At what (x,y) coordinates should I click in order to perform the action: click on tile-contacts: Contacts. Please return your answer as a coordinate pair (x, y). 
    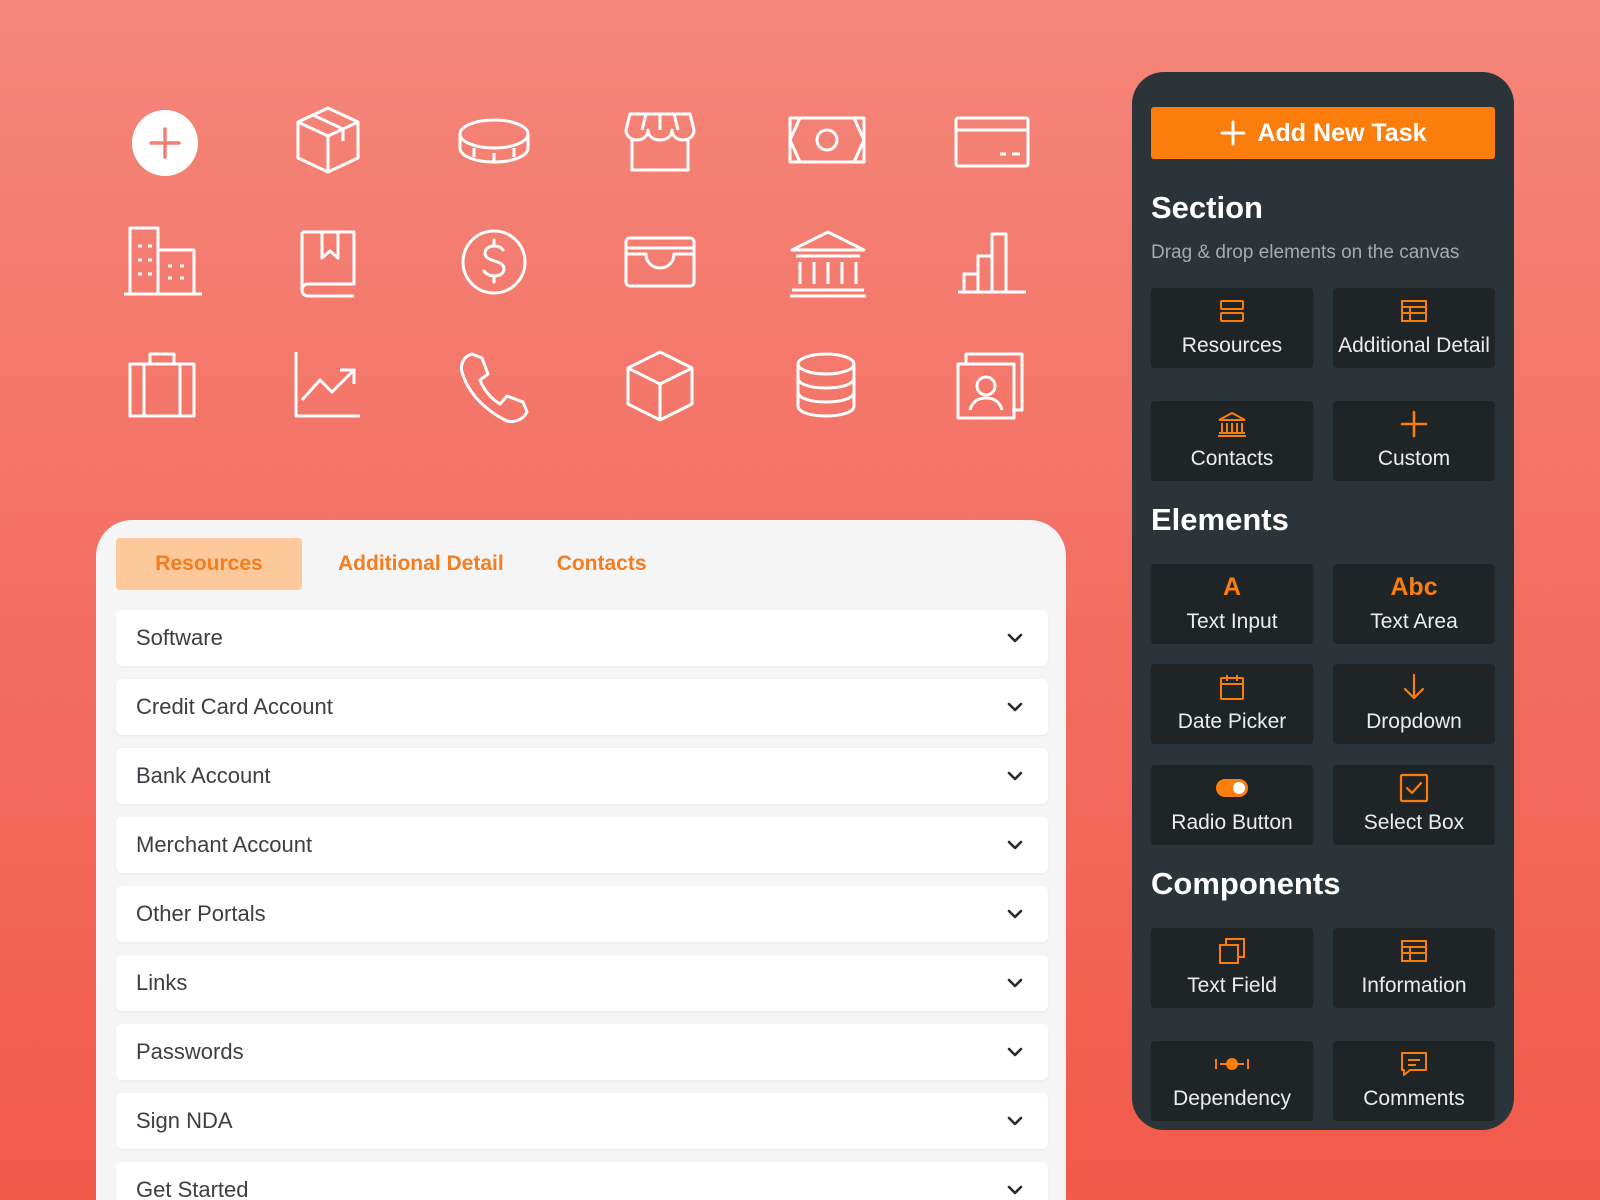
    Looking at the image, I should click on (1232, 441).